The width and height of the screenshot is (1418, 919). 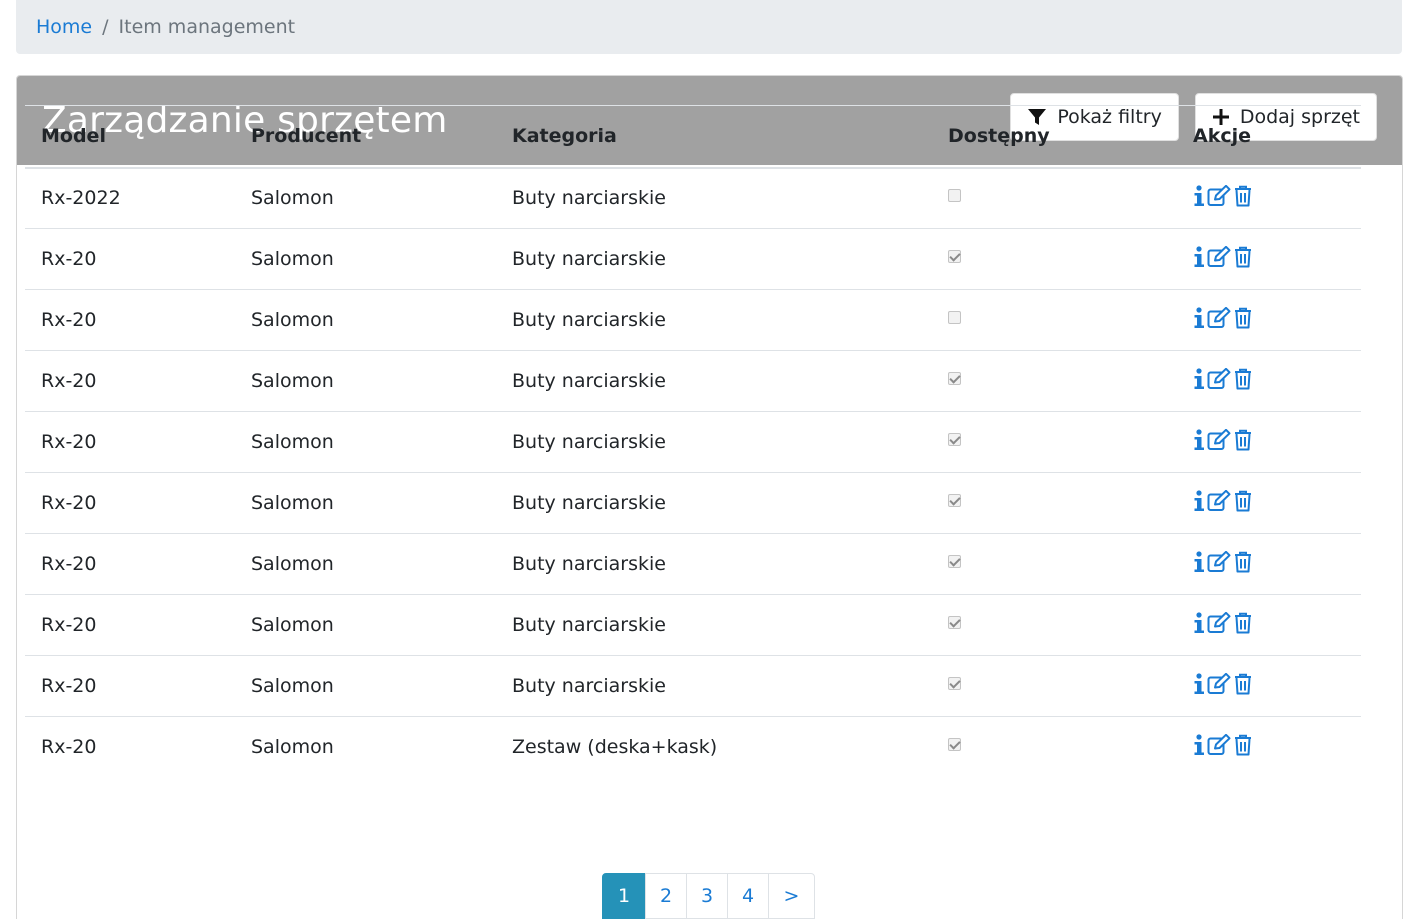 I want to click on page-2-button: 2, so click(x=666, y=896).